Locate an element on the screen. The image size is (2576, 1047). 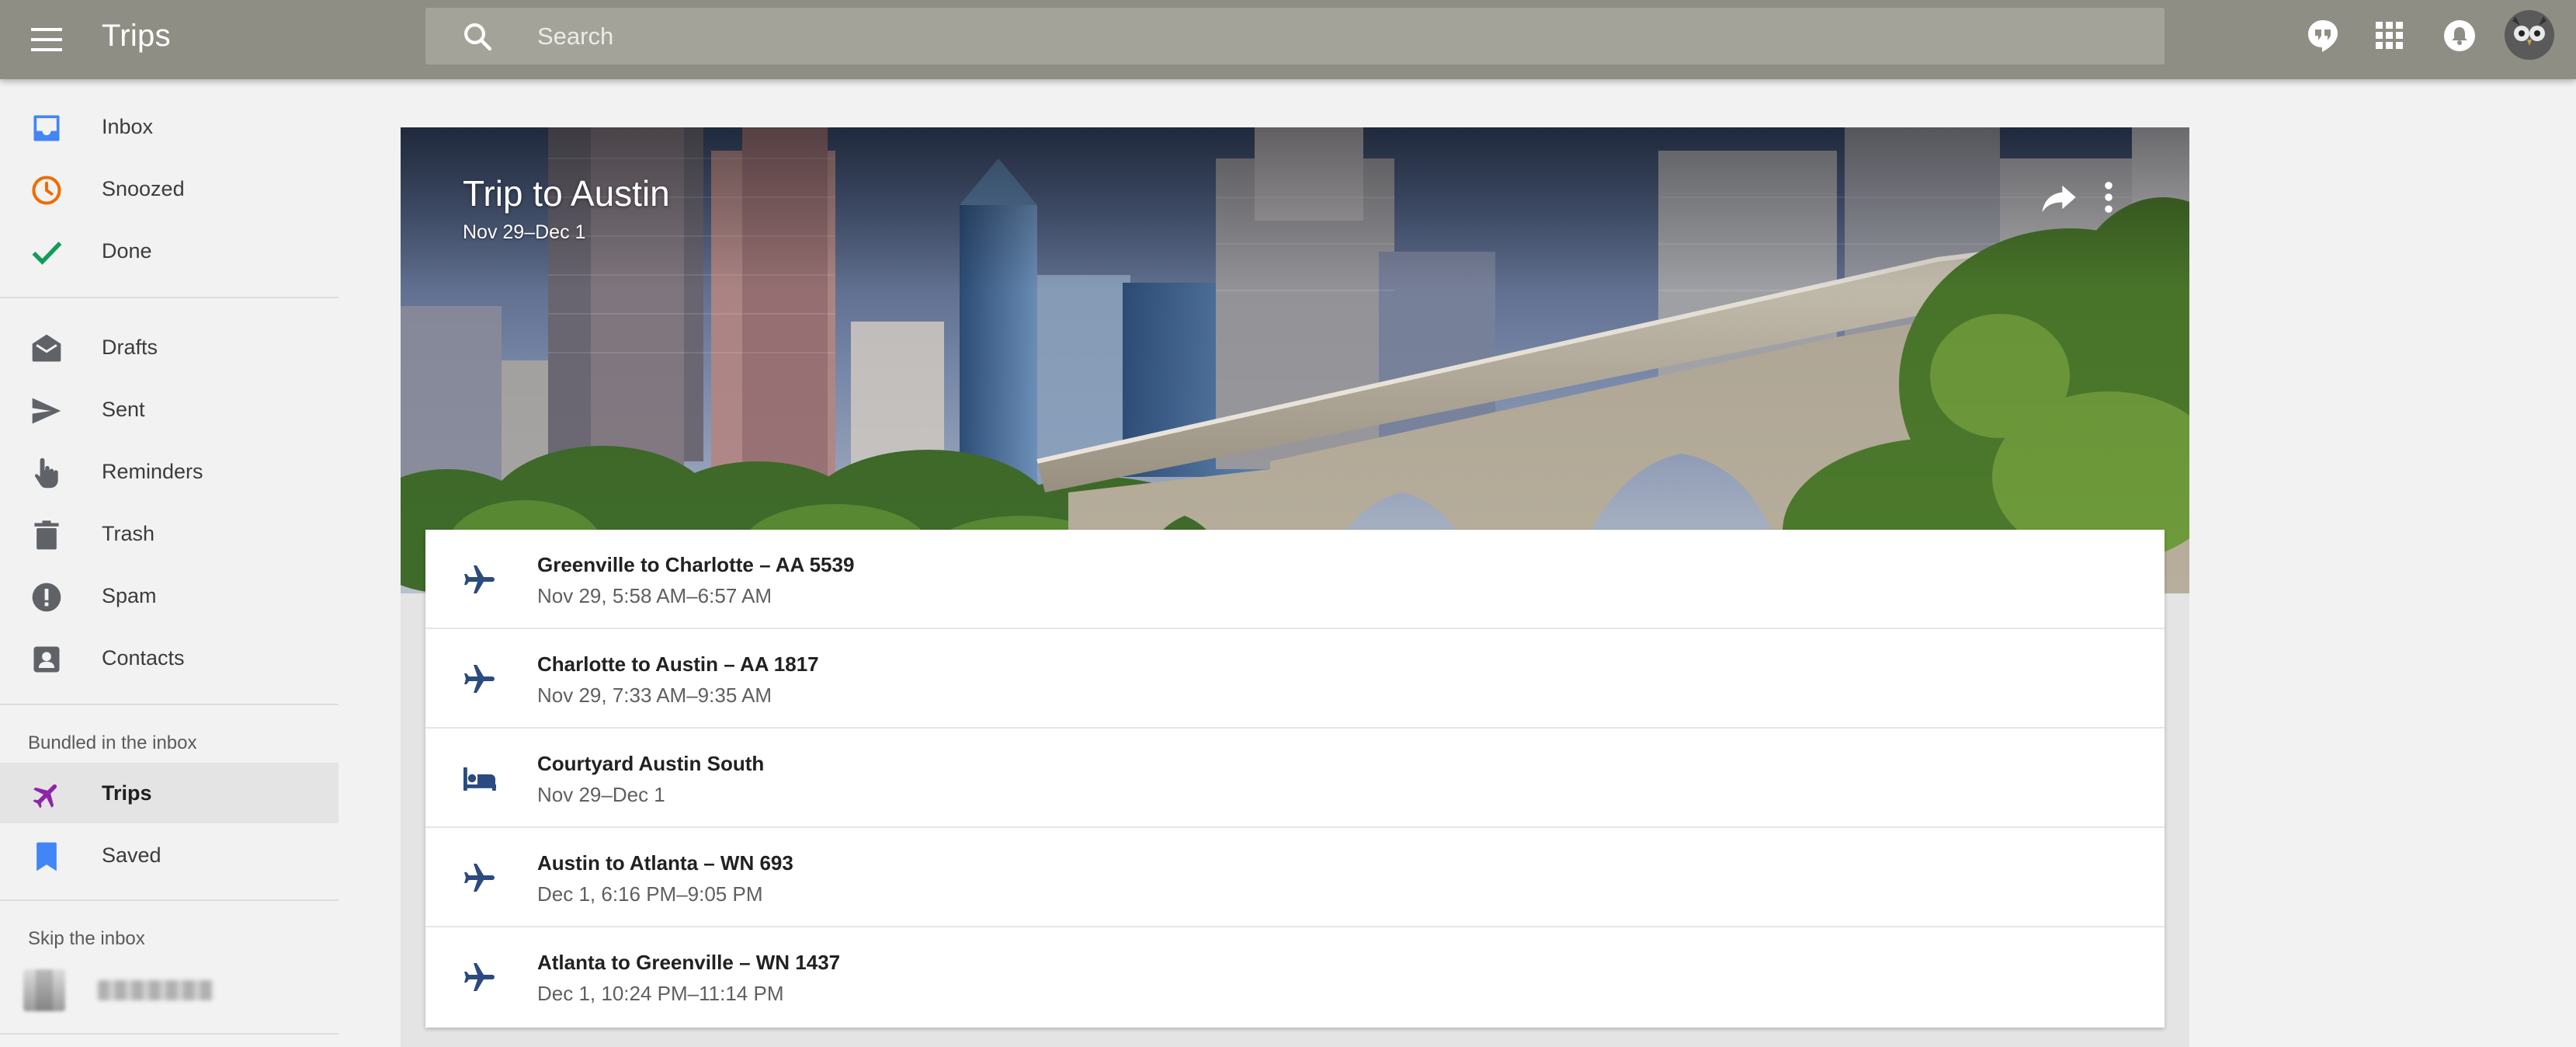
search-bar is located at coordinates (1295, 36).